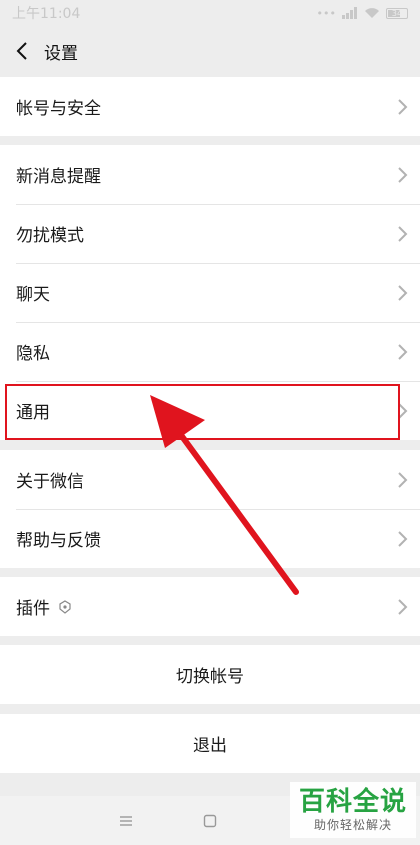 This screenshot has height=845, width=420. I want to click on logout-label: 退出, so click(210, 746).